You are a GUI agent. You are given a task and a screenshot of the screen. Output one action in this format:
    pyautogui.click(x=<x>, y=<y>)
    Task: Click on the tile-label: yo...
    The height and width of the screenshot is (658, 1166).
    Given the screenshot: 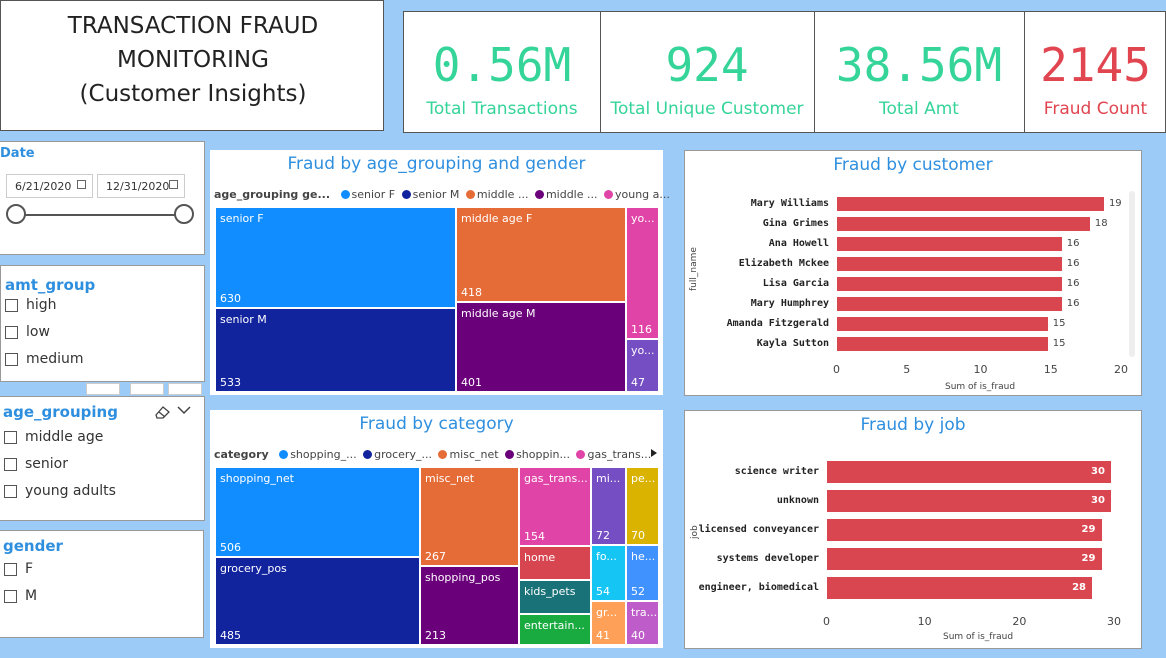 What is the action you would take?
    pyautogui.click(x=643, y=350)
    